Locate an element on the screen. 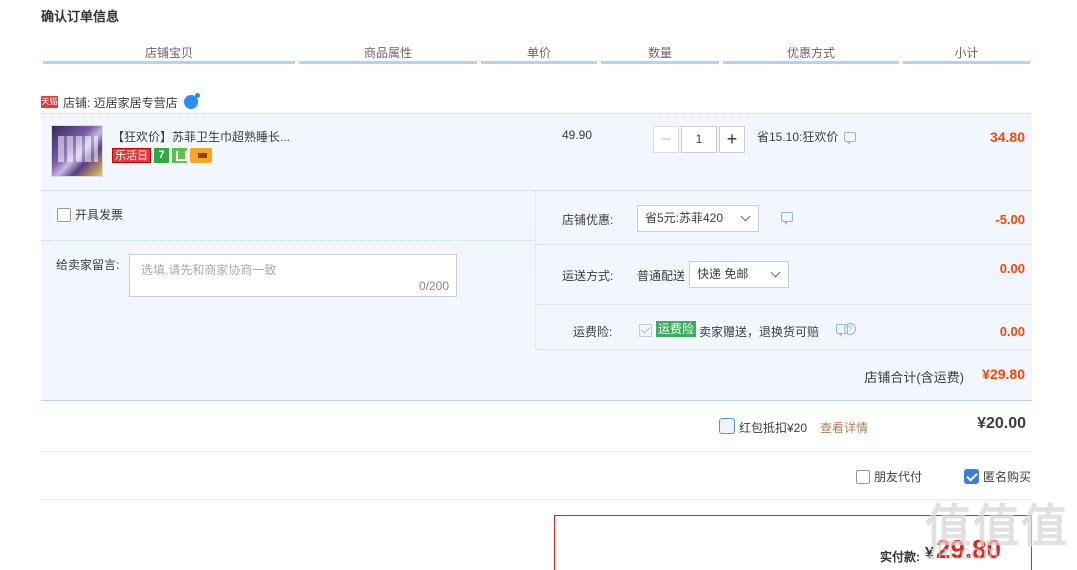  shipping-row: 运送方式: 普通配送 快递 免邮 0.00 is located at coordinates (784, 270).